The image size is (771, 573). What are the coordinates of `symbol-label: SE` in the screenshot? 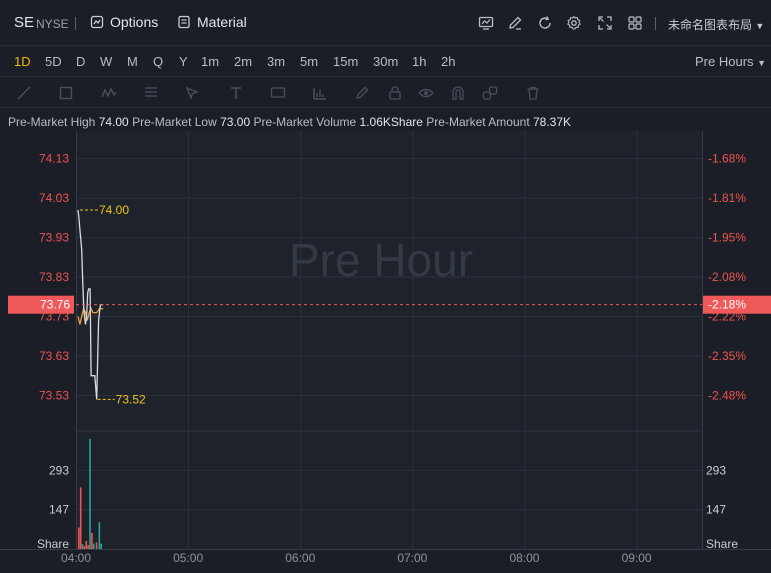 It's located at (24, 22).